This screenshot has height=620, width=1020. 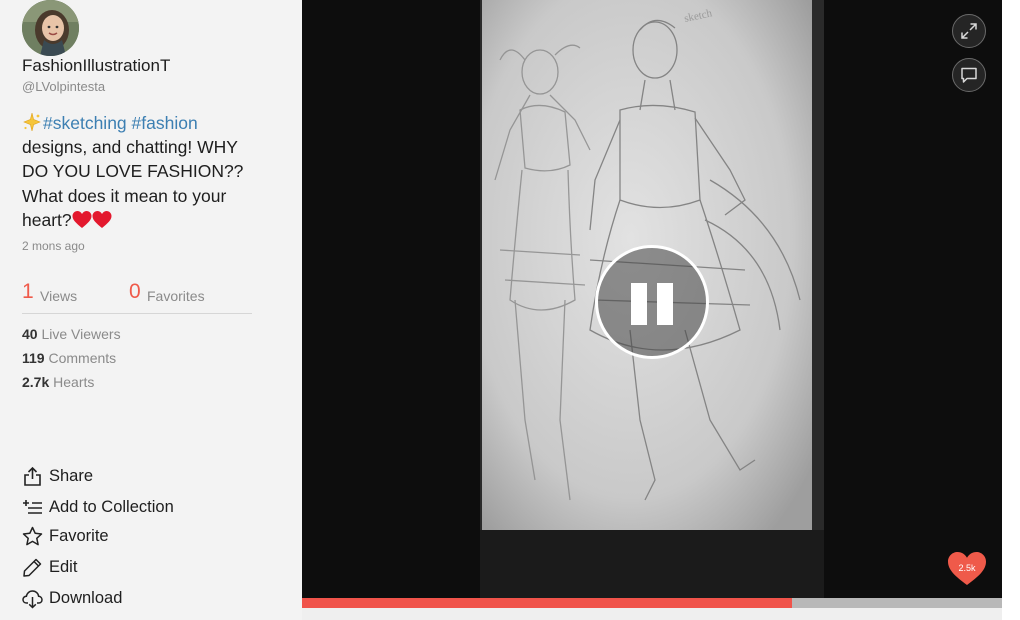 I want to click on download-label: Download, so click(x=86, y=597).